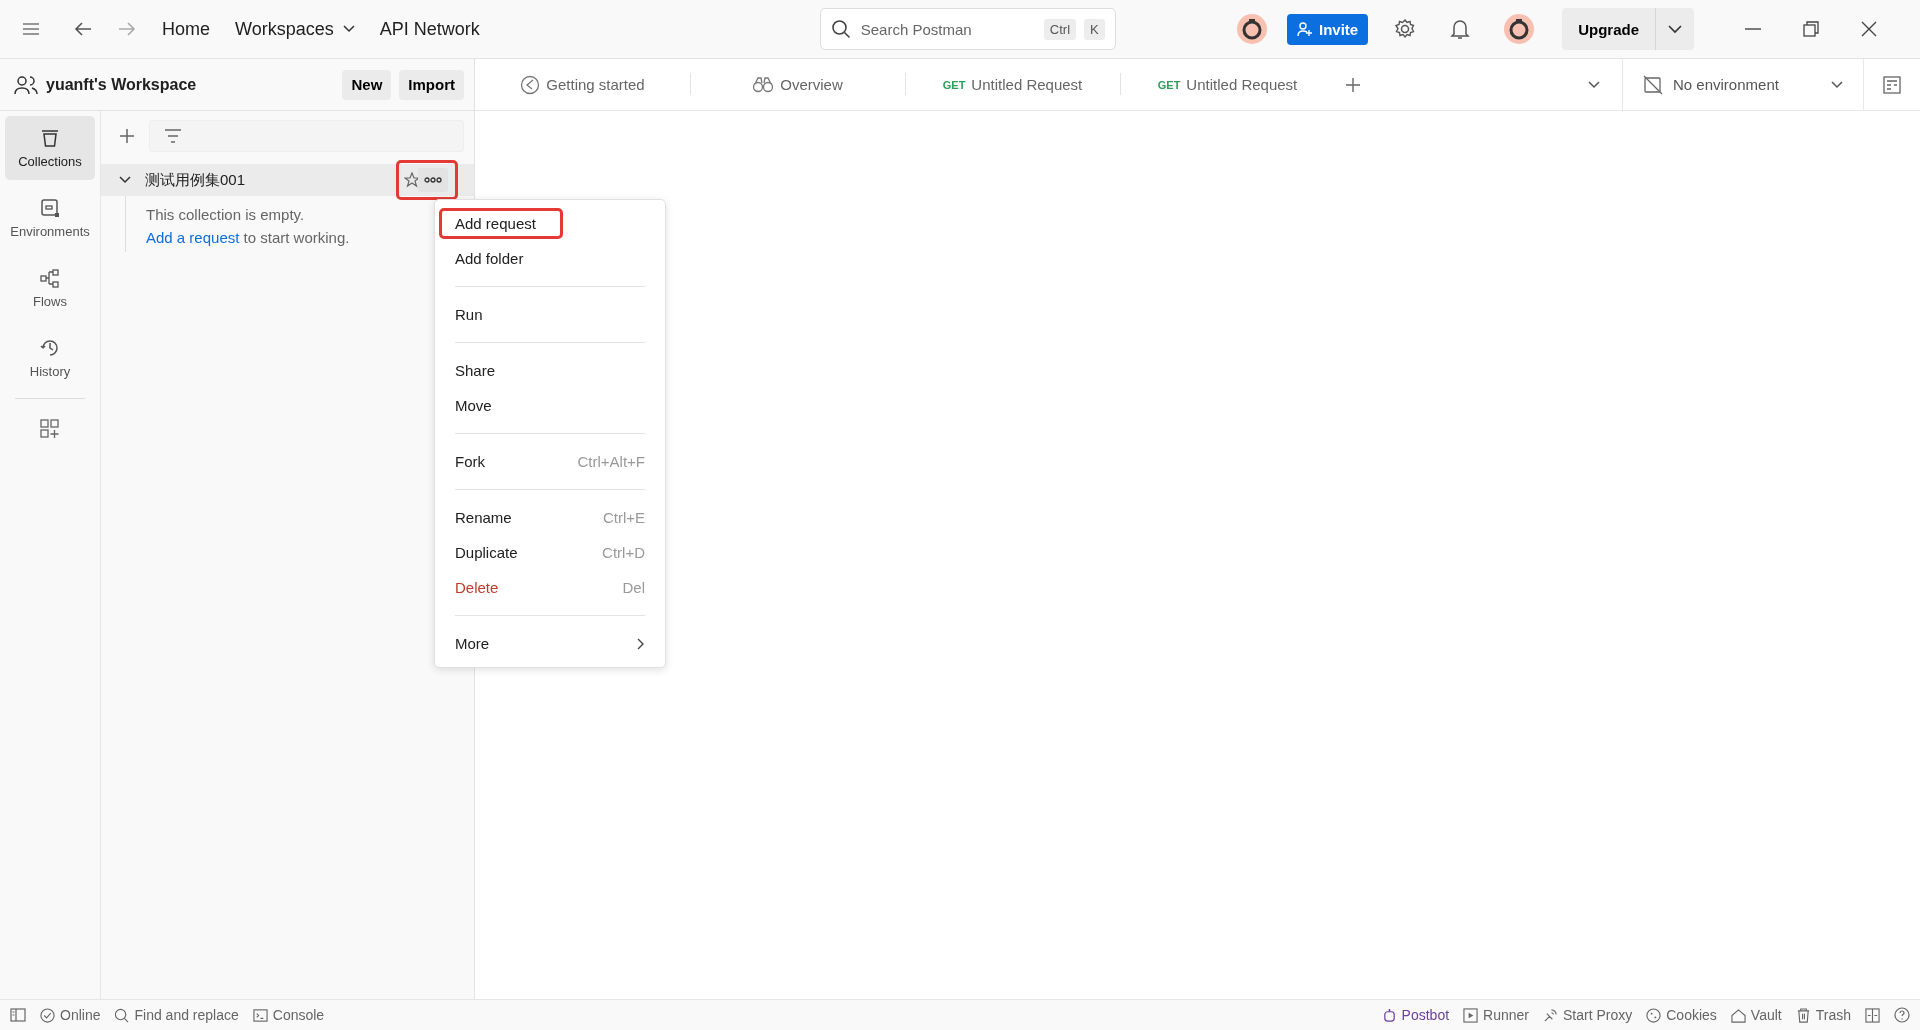 The width and height of the screenshot is (1920, 1030). What do you see at coordinates (1823, 1015) in the screenshot?
I see `status-bar-item: Trash` at bounding box center [1823, 1015].